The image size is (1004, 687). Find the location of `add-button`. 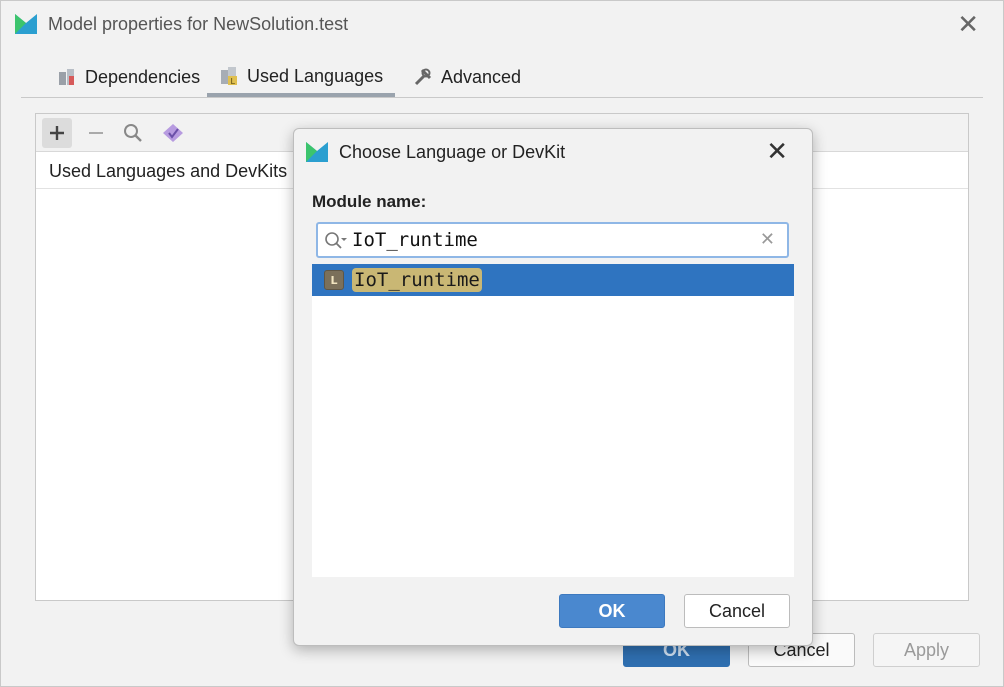

add-button is located at coordinates (57, 133).